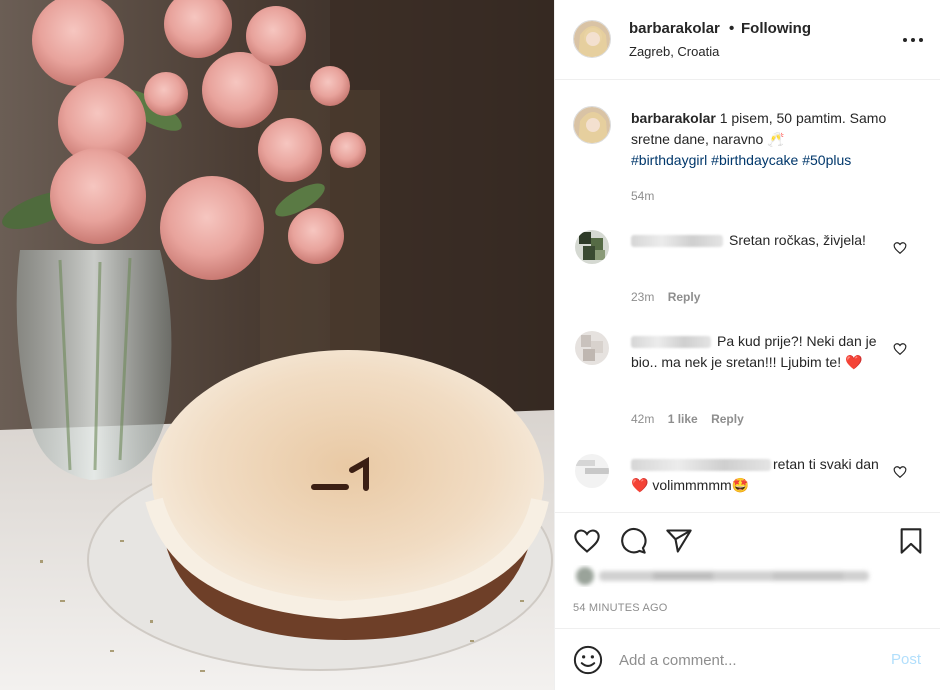 The width and height of the screenshot is (940, 690). I want to click on caption-time: 54m, so click(642, 196).